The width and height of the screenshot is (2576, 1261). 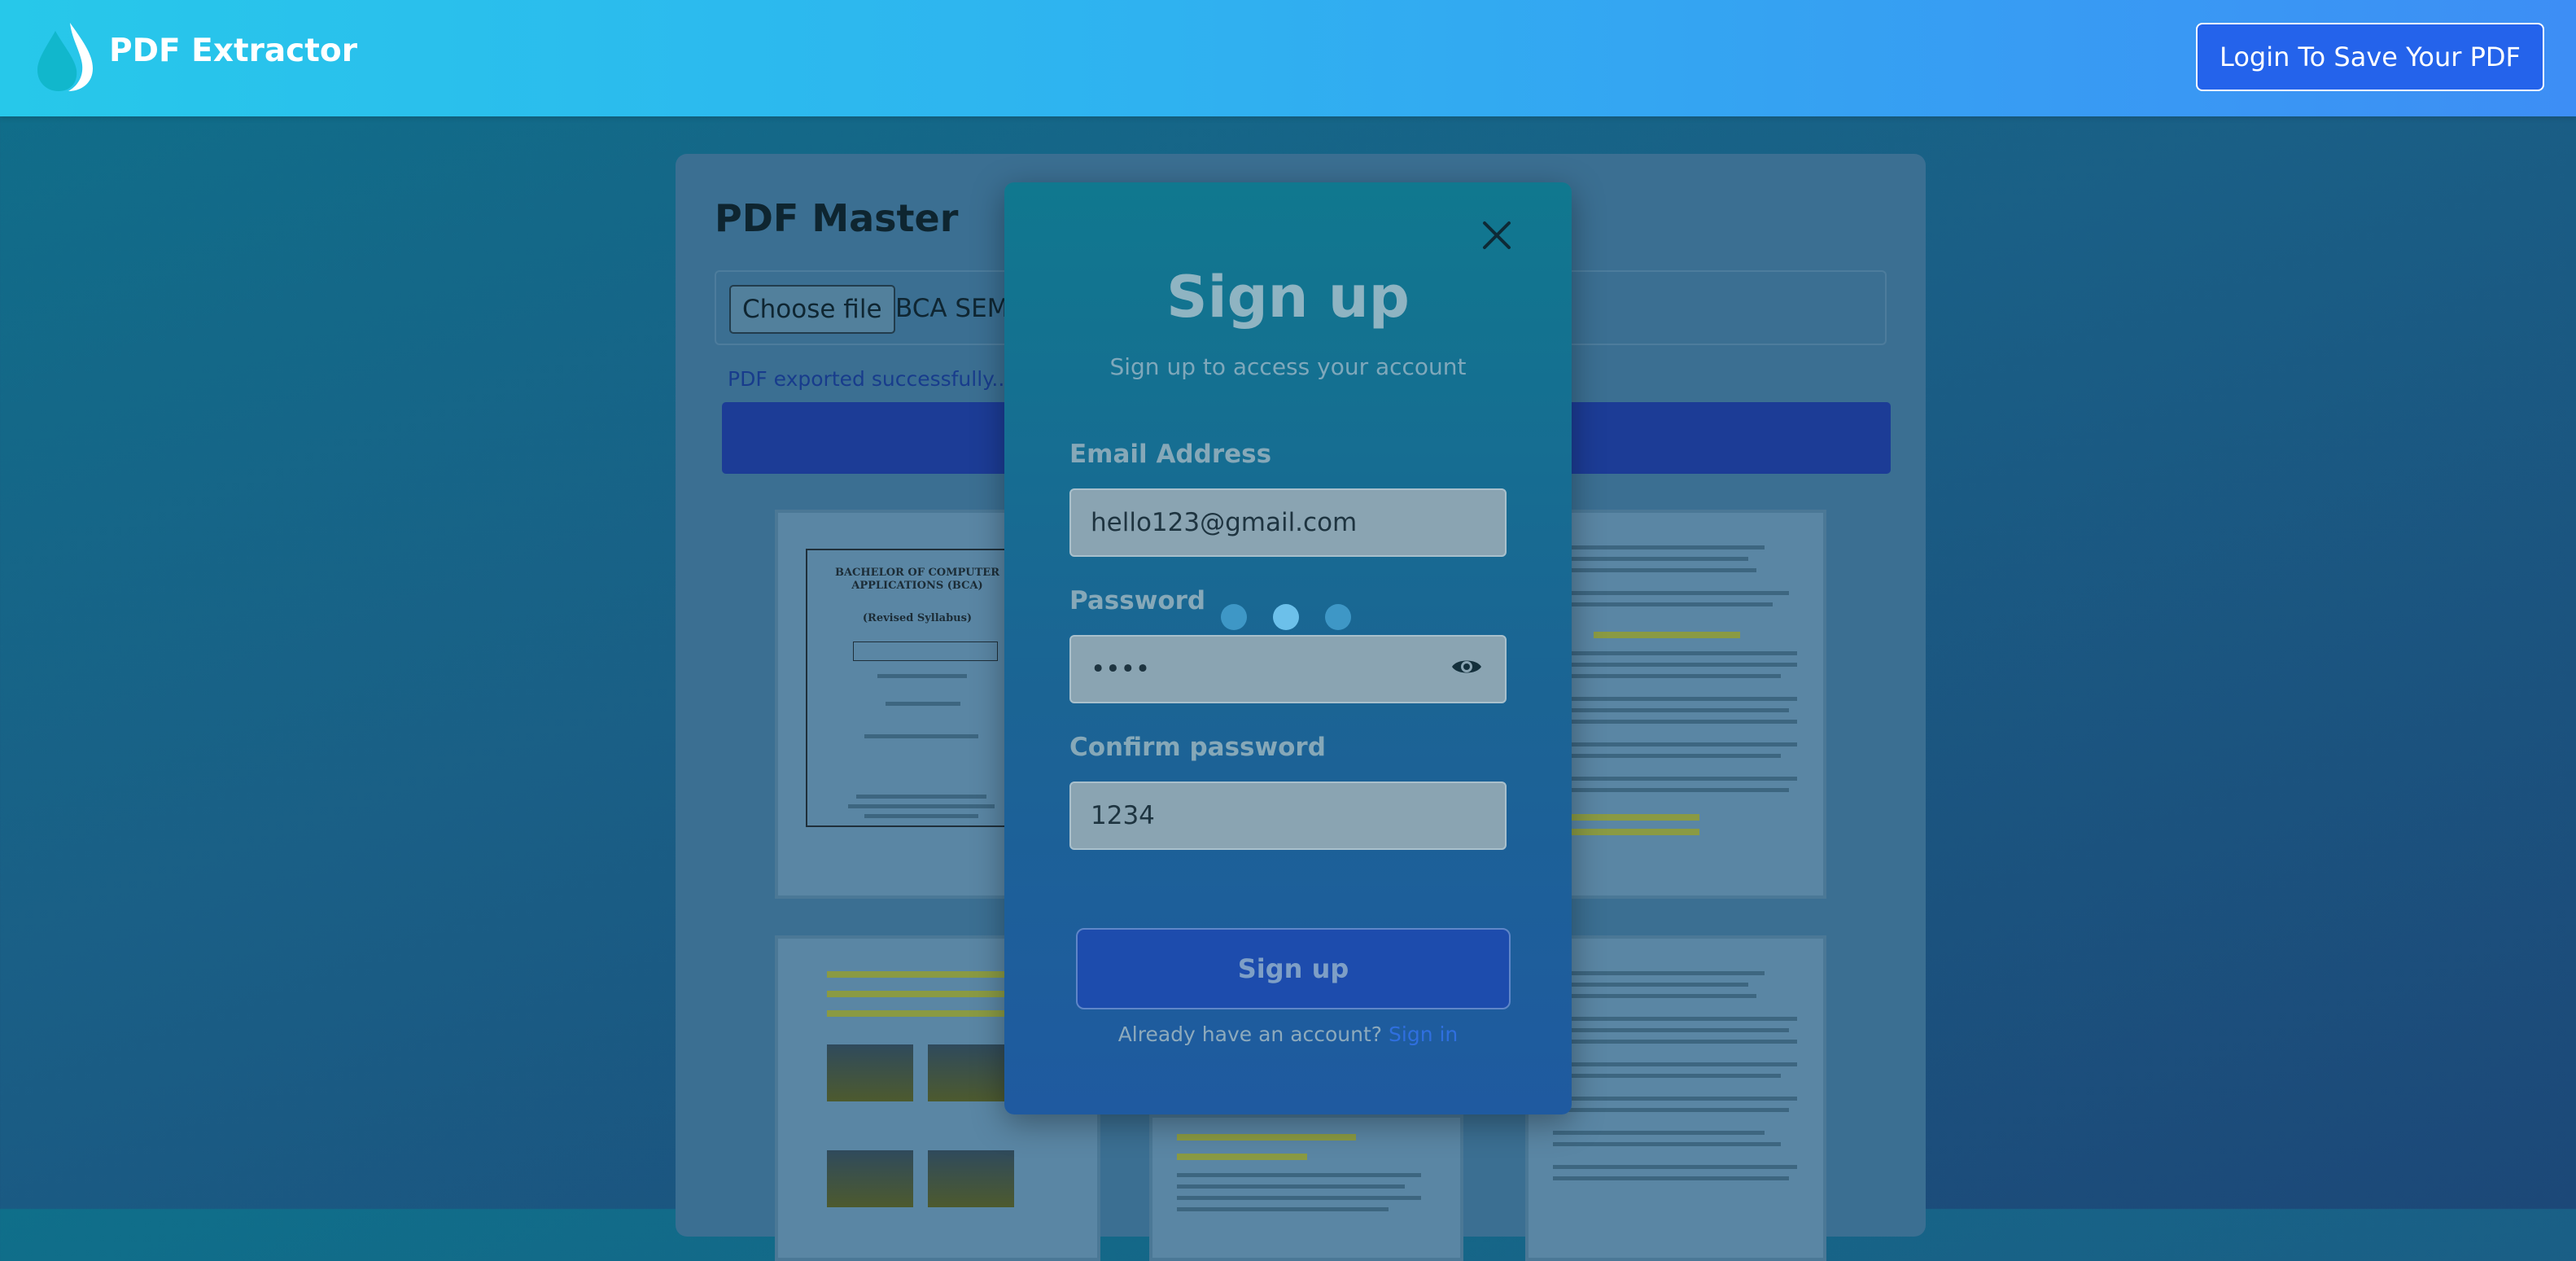 What do you see at coordinates (1137, 600) in the screenshot?
I see `password-label: Password` at bounding box center [1137, 600].